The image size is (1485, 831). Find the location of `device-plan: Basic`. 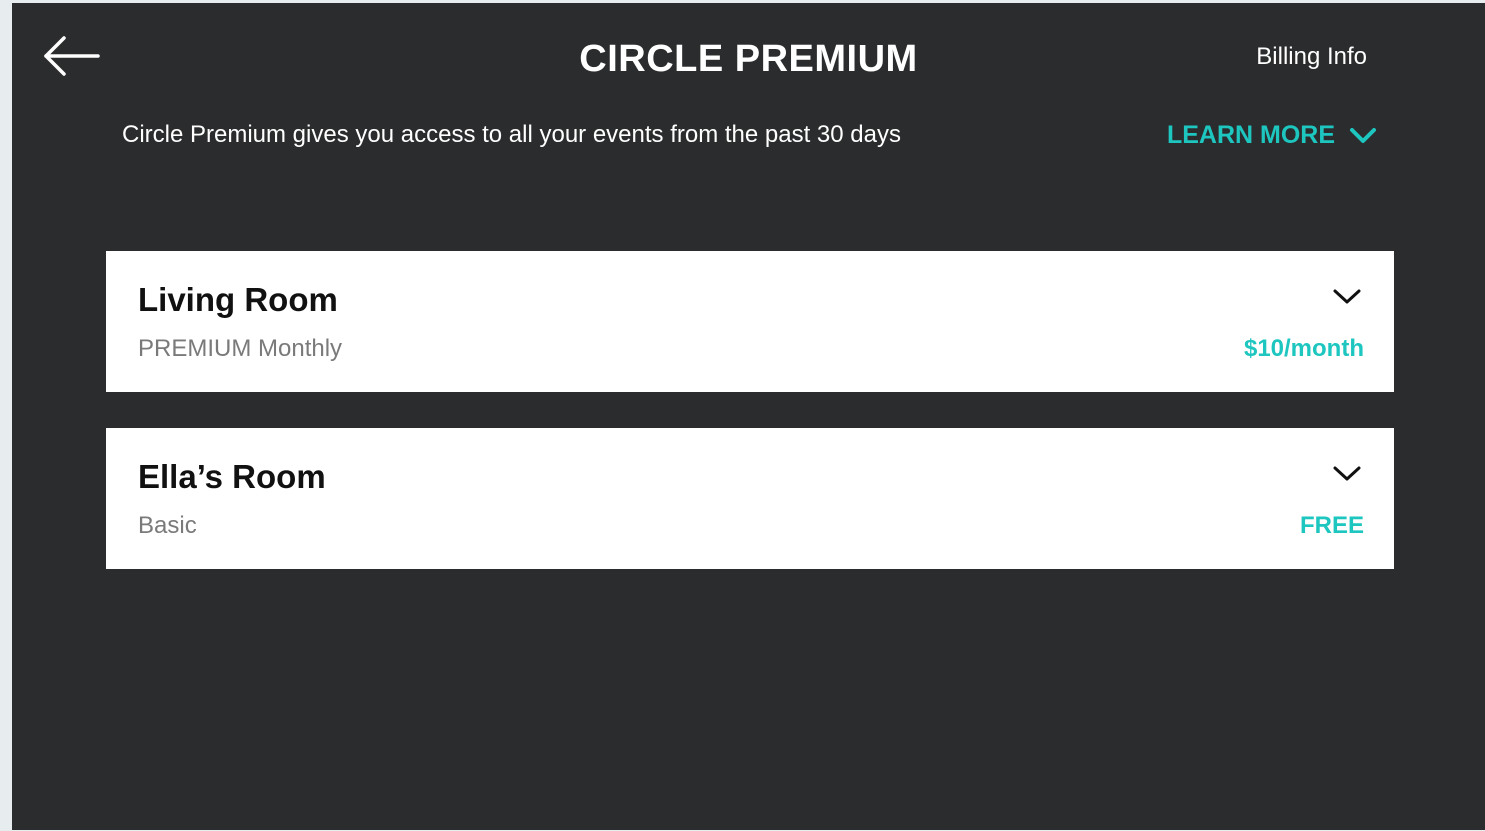

device-plan: Basic is located at coordinates (167, 525).